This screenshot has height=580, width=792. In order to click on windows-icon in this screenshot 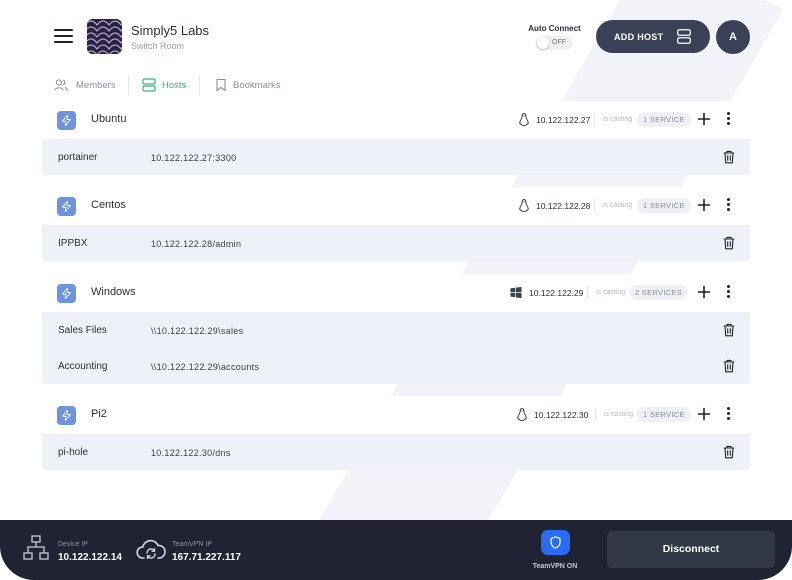, I will do `click(516, 292)`.